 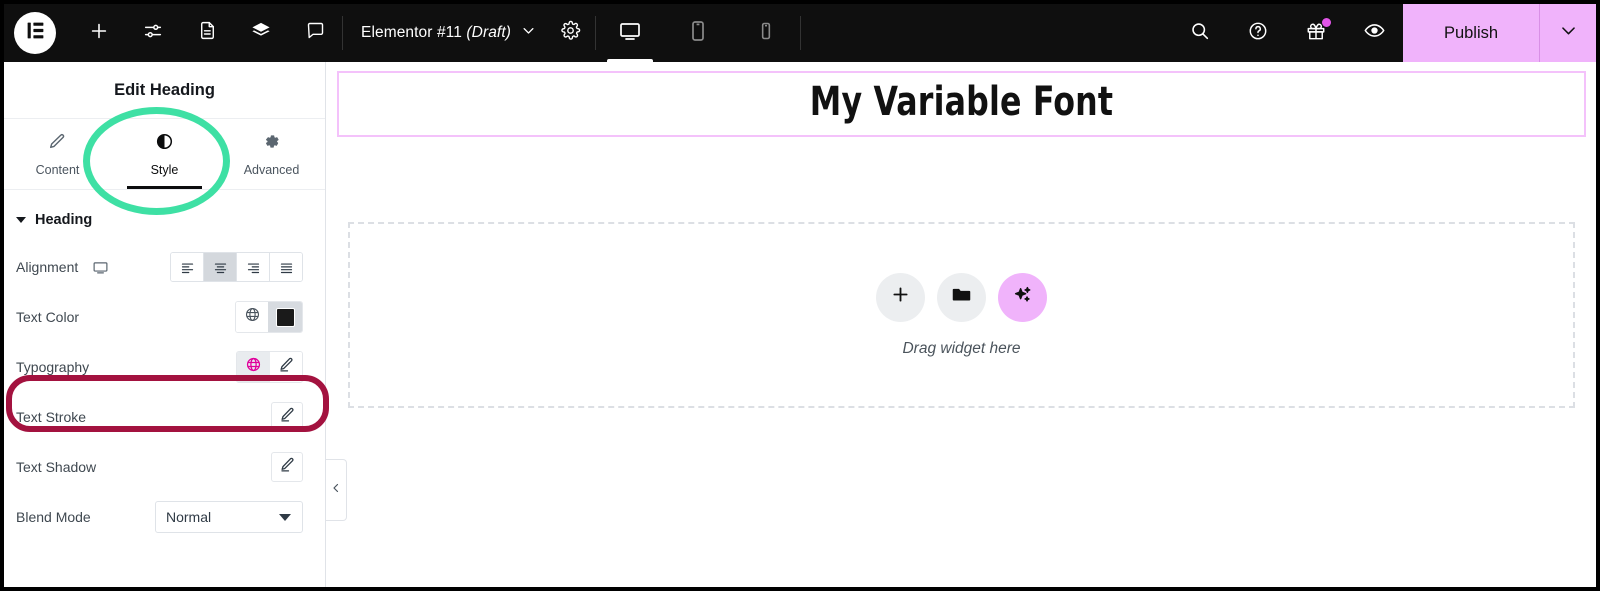 What do you see at coordinates (1316, 33) in the screenshot?
I see `whats-new-gift-button` at bounding box center [1316, 33].